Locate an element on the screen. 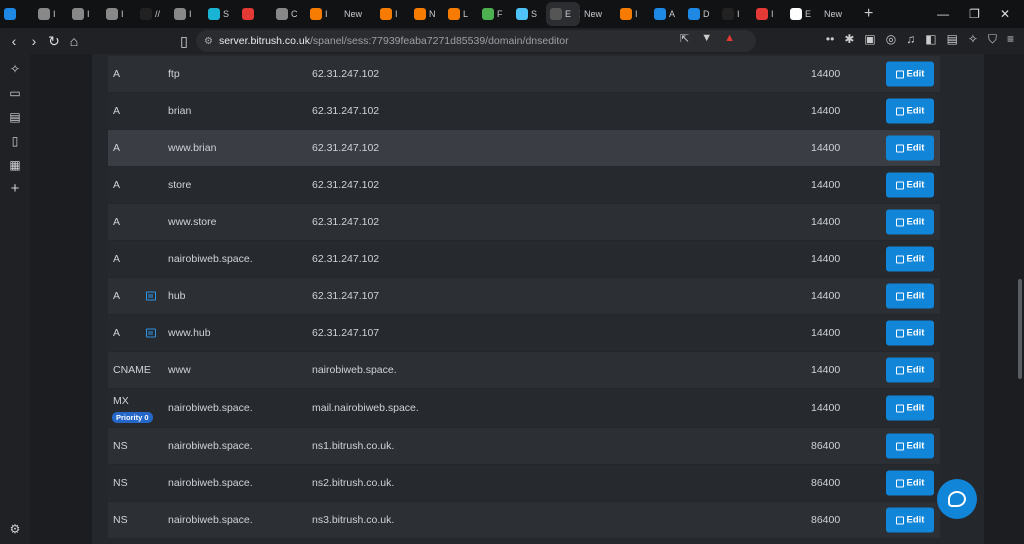 The height and width of the screenshot is (544, 1024). tab-list: I I I // I S C I New I N L F S E✕ New I A D I I E New is located at coordinates (428, 14).